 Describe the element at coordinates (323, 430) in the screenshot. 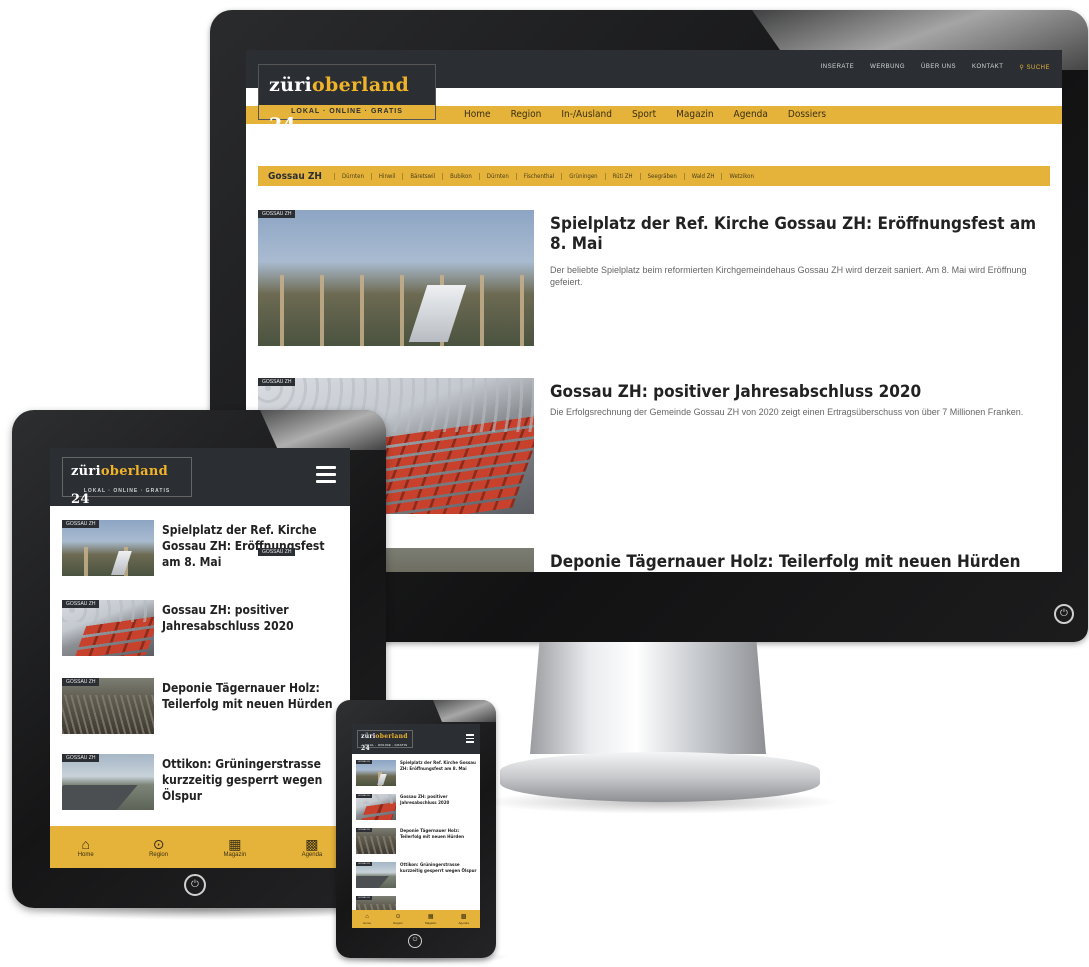

I see `tablet-gloss` at that location.